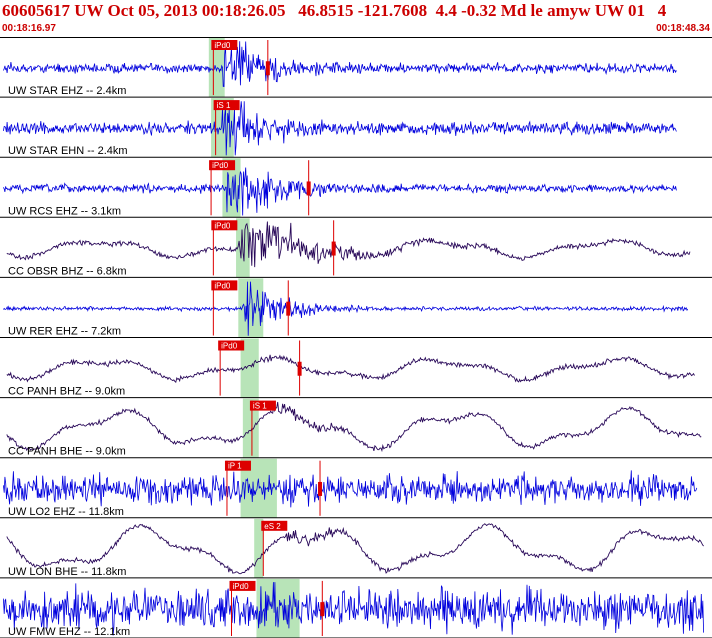 This screenshot has width=712, height=638. What do you see at coordinates (67, 91) in the screenshot?
I see `trace-label: UW STAR EHZ -- 2.4km` at bounding box center [67, 91].